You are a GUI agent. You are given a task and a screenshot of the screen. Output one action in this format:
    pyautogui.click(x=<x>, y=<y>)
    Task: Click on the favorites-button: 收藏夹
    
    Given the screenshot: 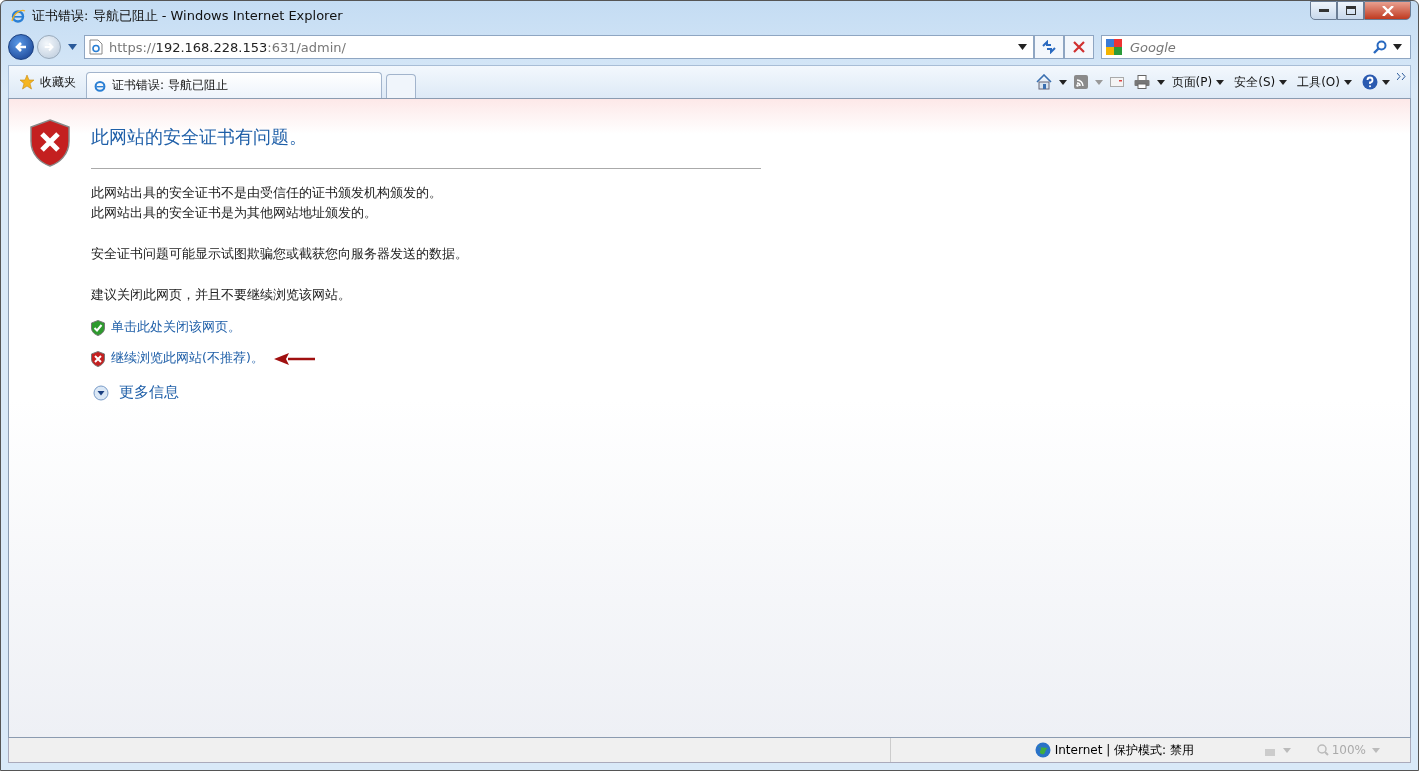 What is the action you would take?
    pyautogui.click(x=47, y=82)
    